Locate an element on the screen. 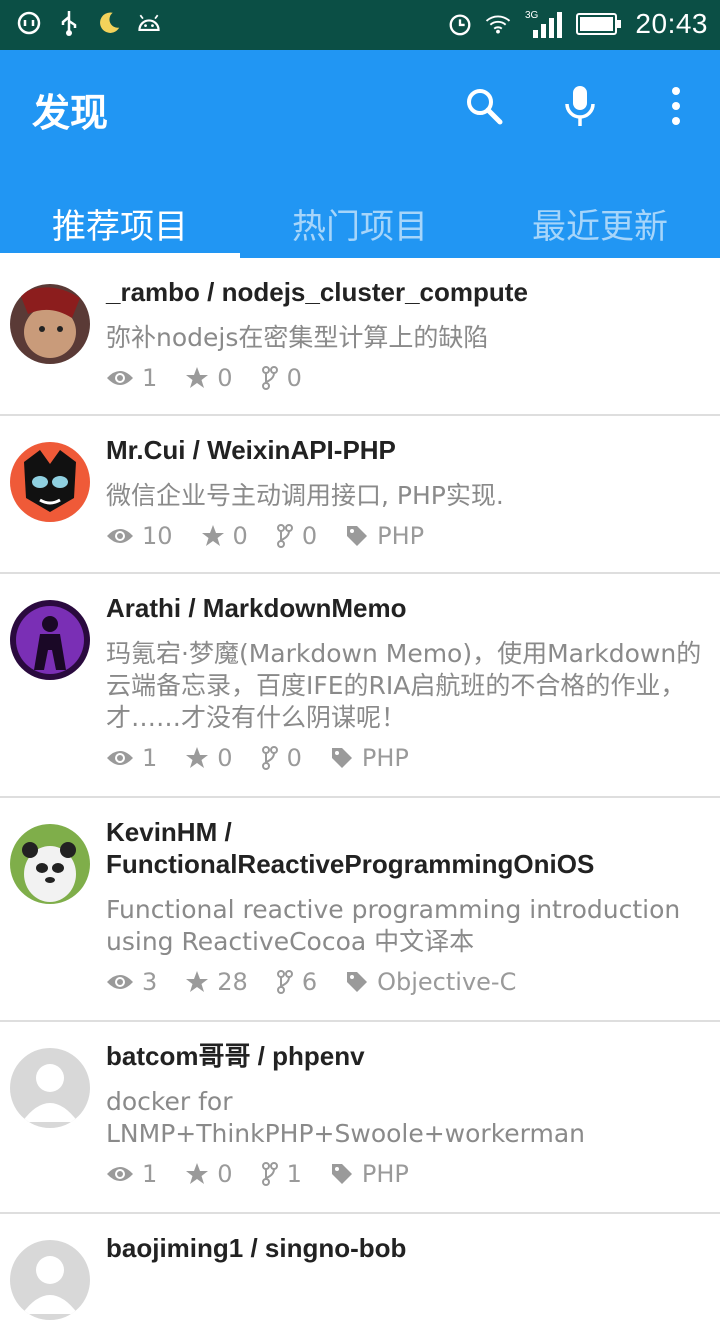  star-count: 28 is located at coordinates (232, 982).